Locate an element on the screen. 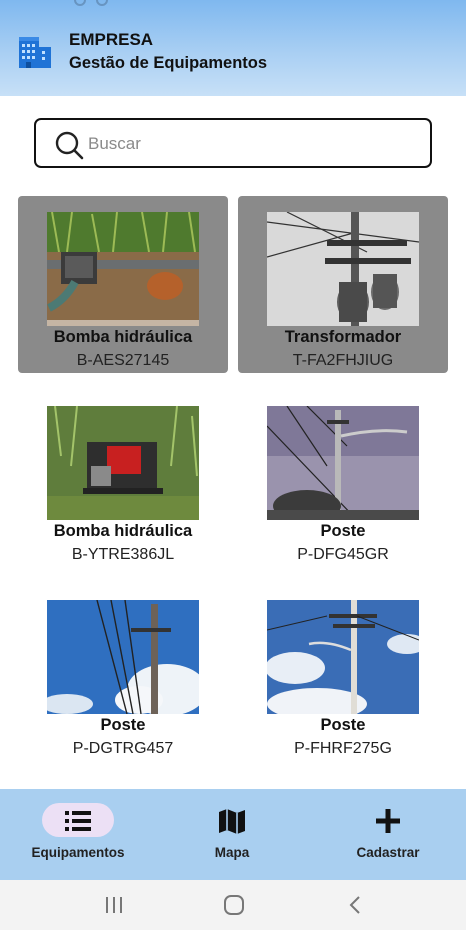 Image resolution: width=466 pixels, height=930 pixels. equipment-card: Poste P-FHRF275G is located at coordinates (343, 672).